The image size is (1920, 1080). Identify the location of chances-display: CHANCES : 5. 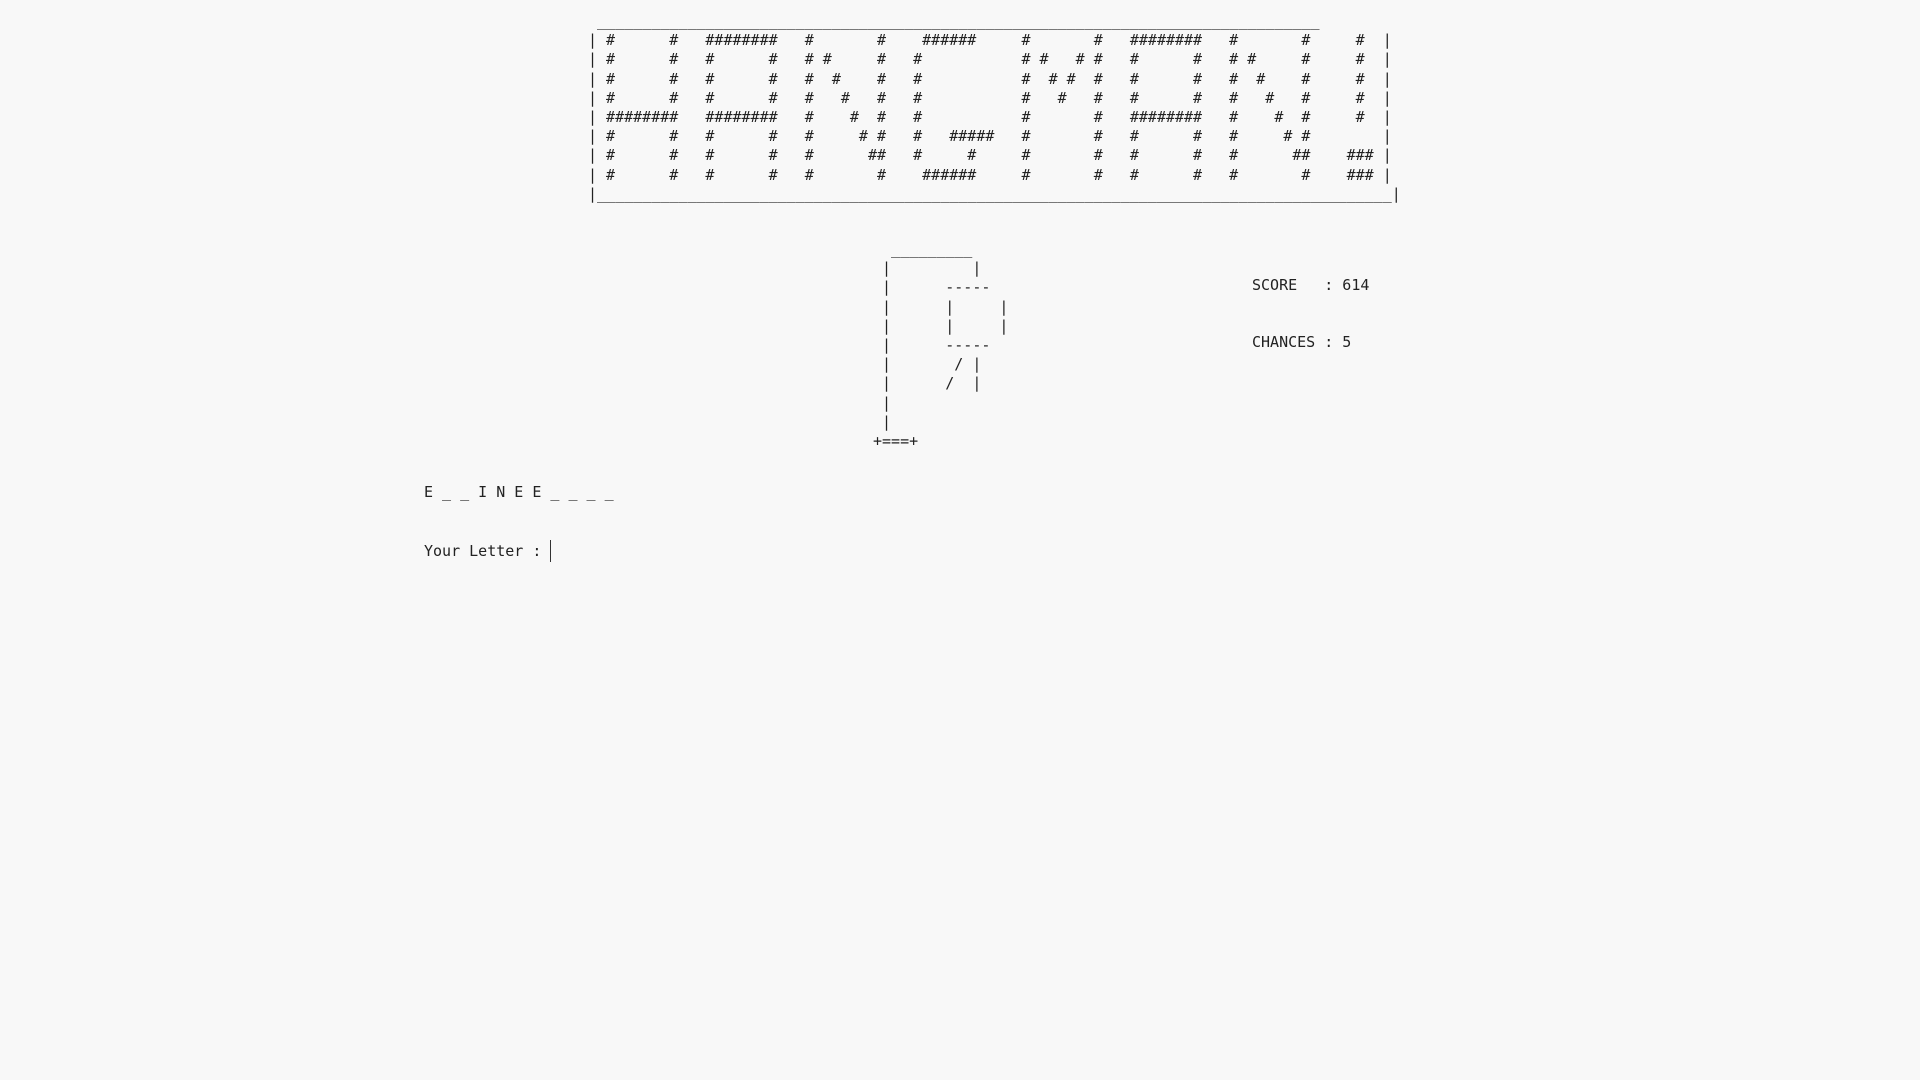
(1302, 342).